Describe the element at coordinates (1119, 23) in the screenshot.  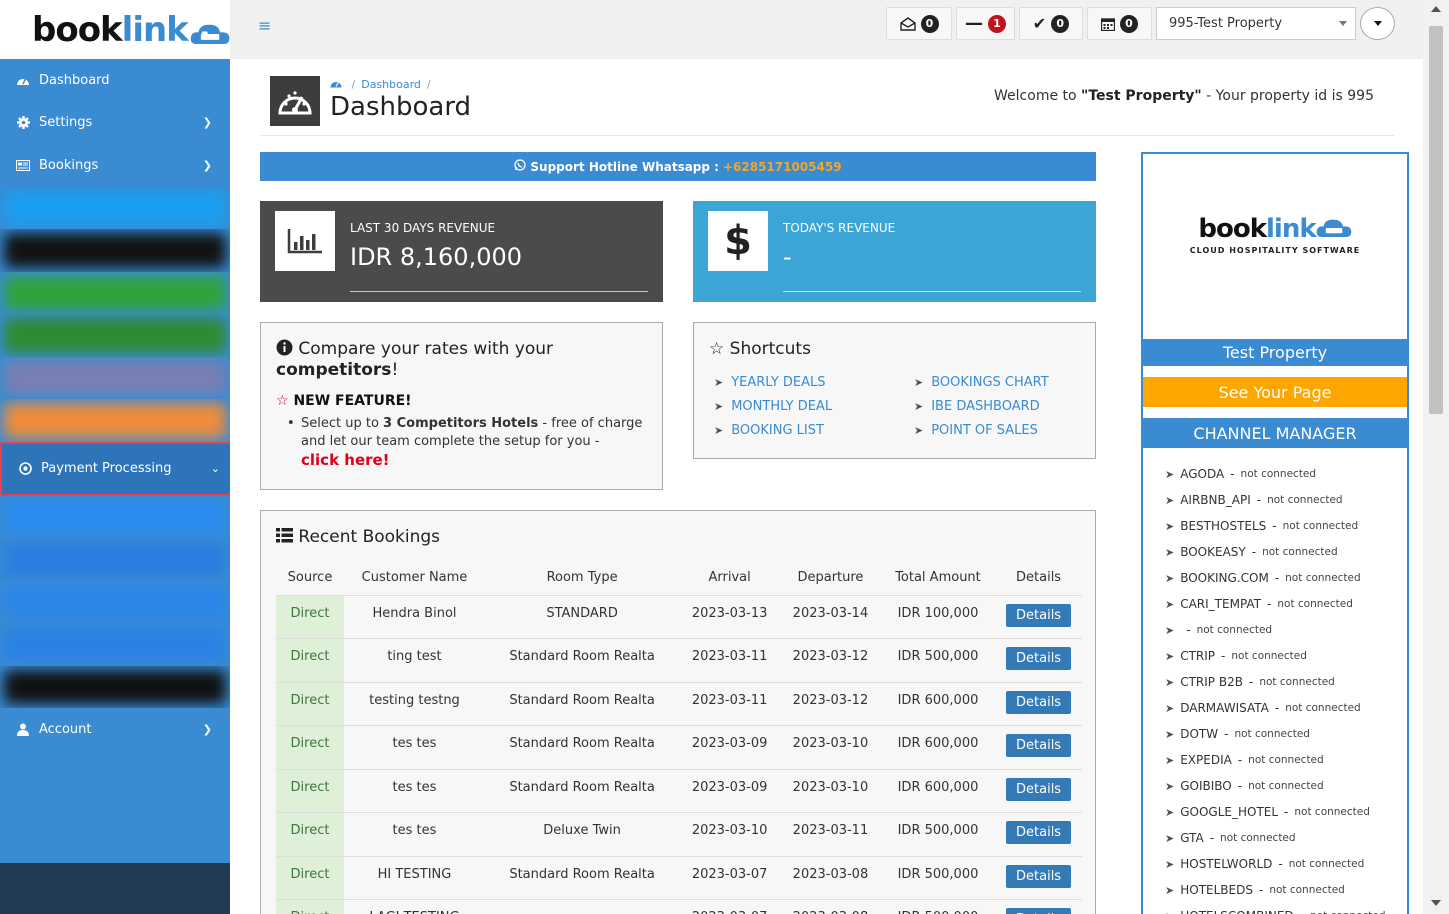
I see `calendar-button: 0` at that location.